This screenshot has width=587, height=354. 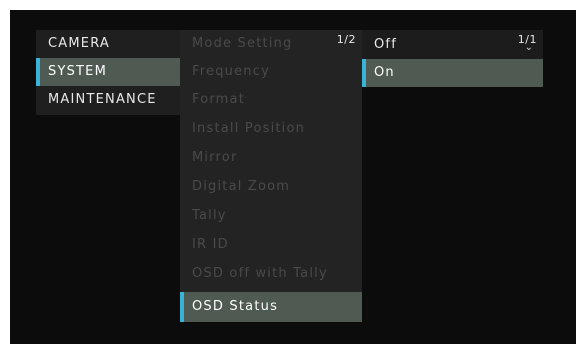 I want to click on option-label: On, so click(x=384, y=72).